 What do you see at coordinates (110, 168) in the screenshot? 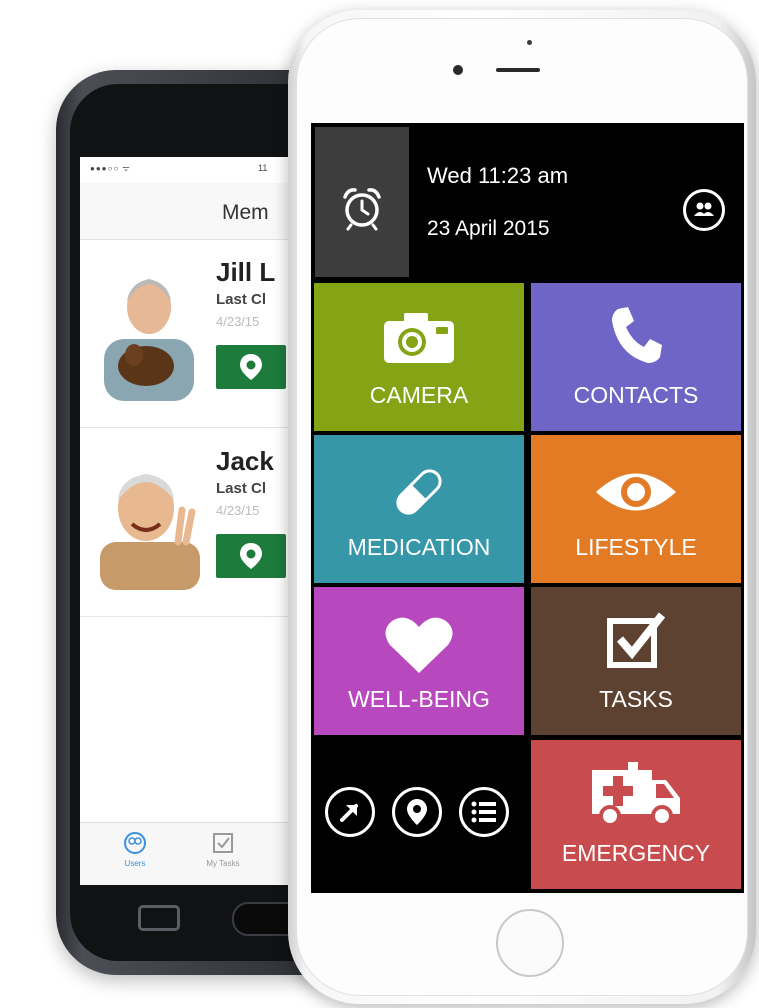
I see `signal-icon: ●●●○○ ᯤ` at bounding box center [110, 168].